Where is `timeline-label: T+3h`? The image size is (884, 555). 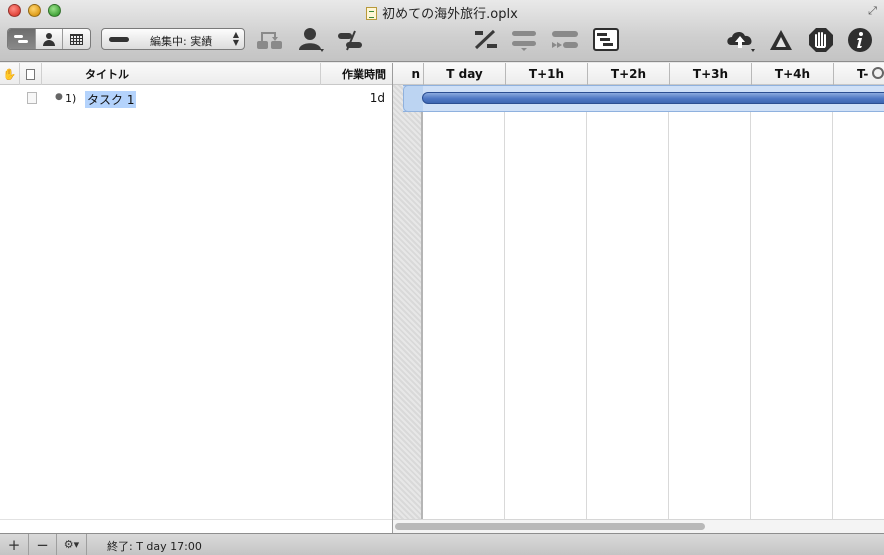
timeline-label: T+3h is located at coordinates (710, 74).